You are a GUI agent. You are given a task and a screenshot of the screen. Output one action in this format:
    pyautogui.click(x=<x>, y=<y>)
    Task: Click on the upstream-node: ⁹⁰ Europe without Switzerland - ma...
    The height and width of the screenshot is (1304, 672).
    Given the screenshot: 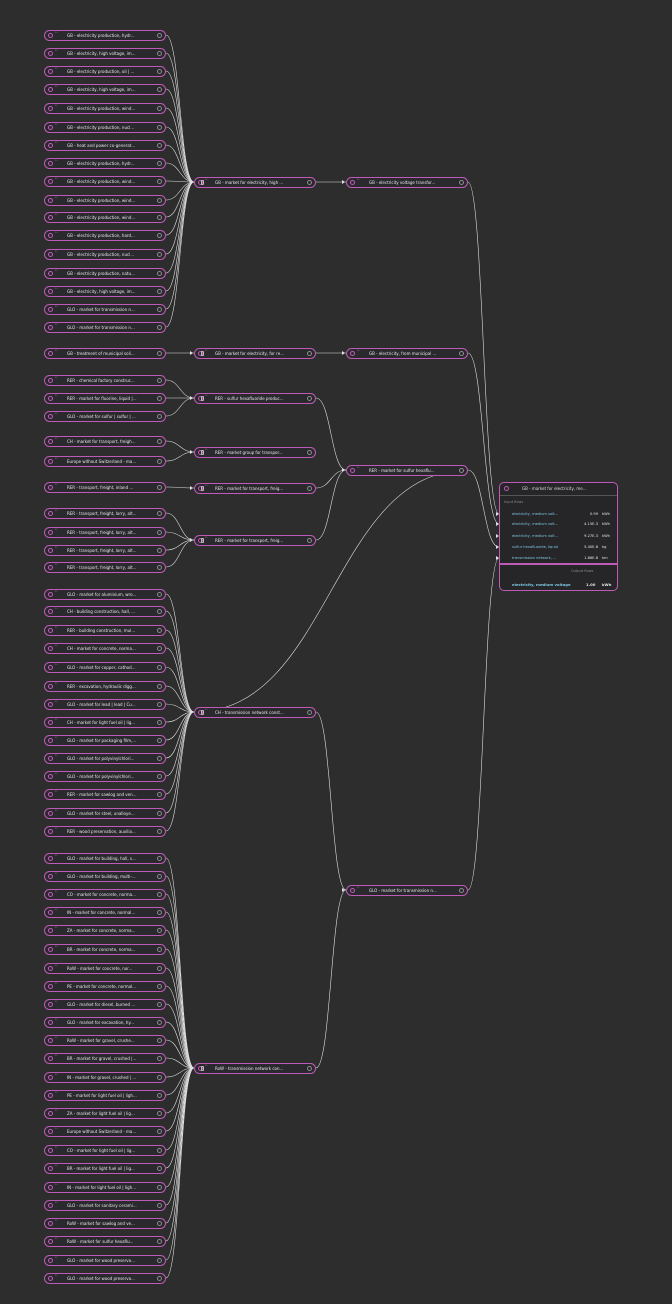 What is the action you would take?
    pyautogui.click(x=105, y=1131)
    